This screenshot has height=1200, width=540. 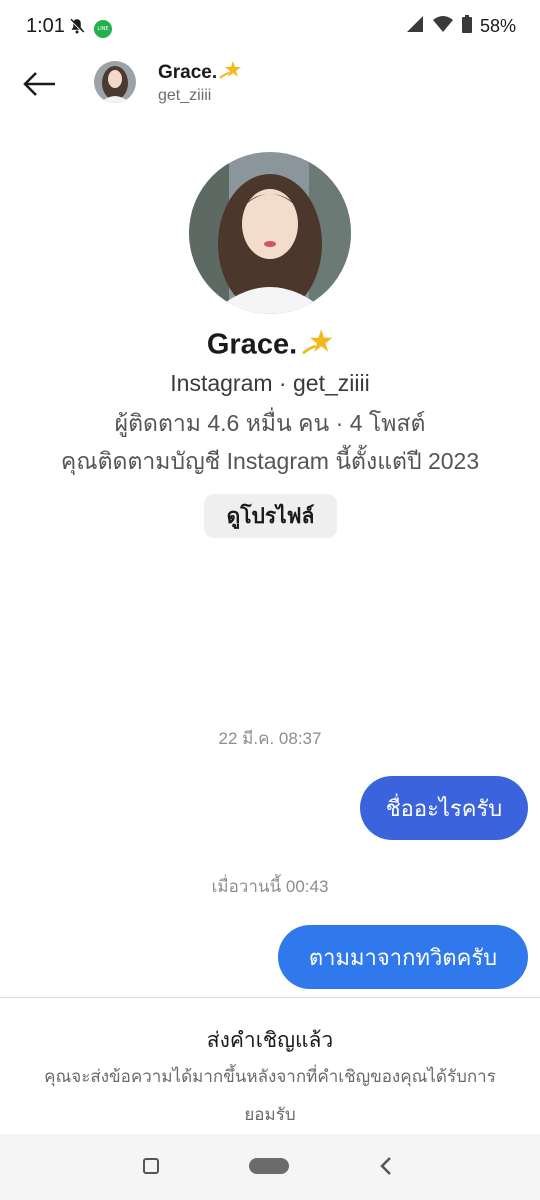 What do you see at coordinates (444, 808) in the screenshot?
I see `message-bubble: ชื่ออะไรครับ` at bounding box center [444, 808].